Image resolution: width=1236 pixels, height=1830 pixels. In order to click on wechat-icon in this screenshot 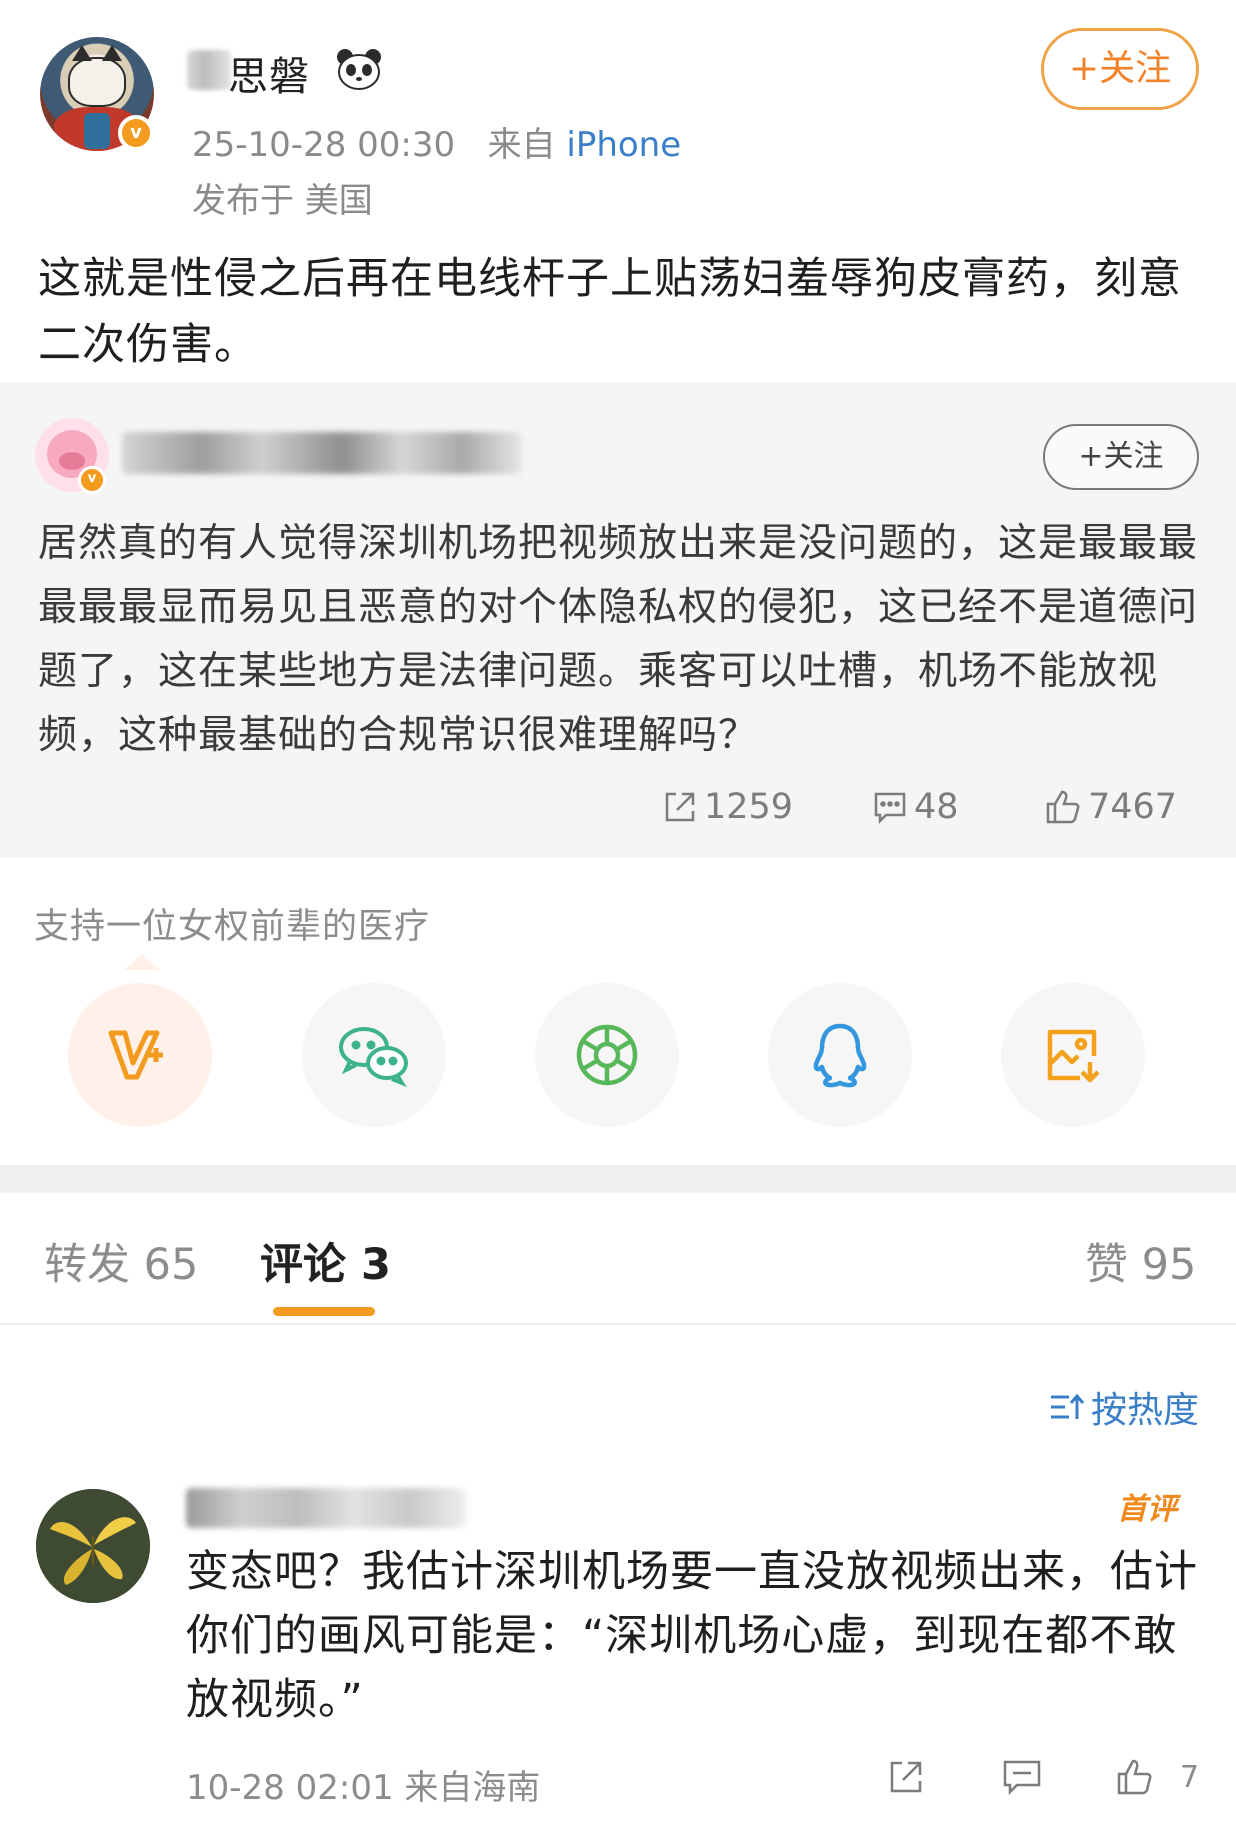, I will do `click(373, 1057)`.